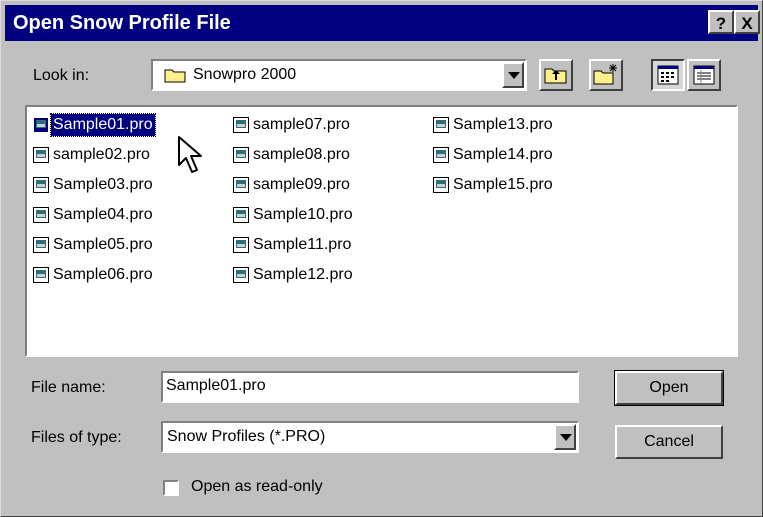 The width and height of the screenshot is (763, 517). What do you see at coordinates (503, 184) in the screenshot?
I see `file-item-label: Sample15.pro` at bounding box center [503, 184].